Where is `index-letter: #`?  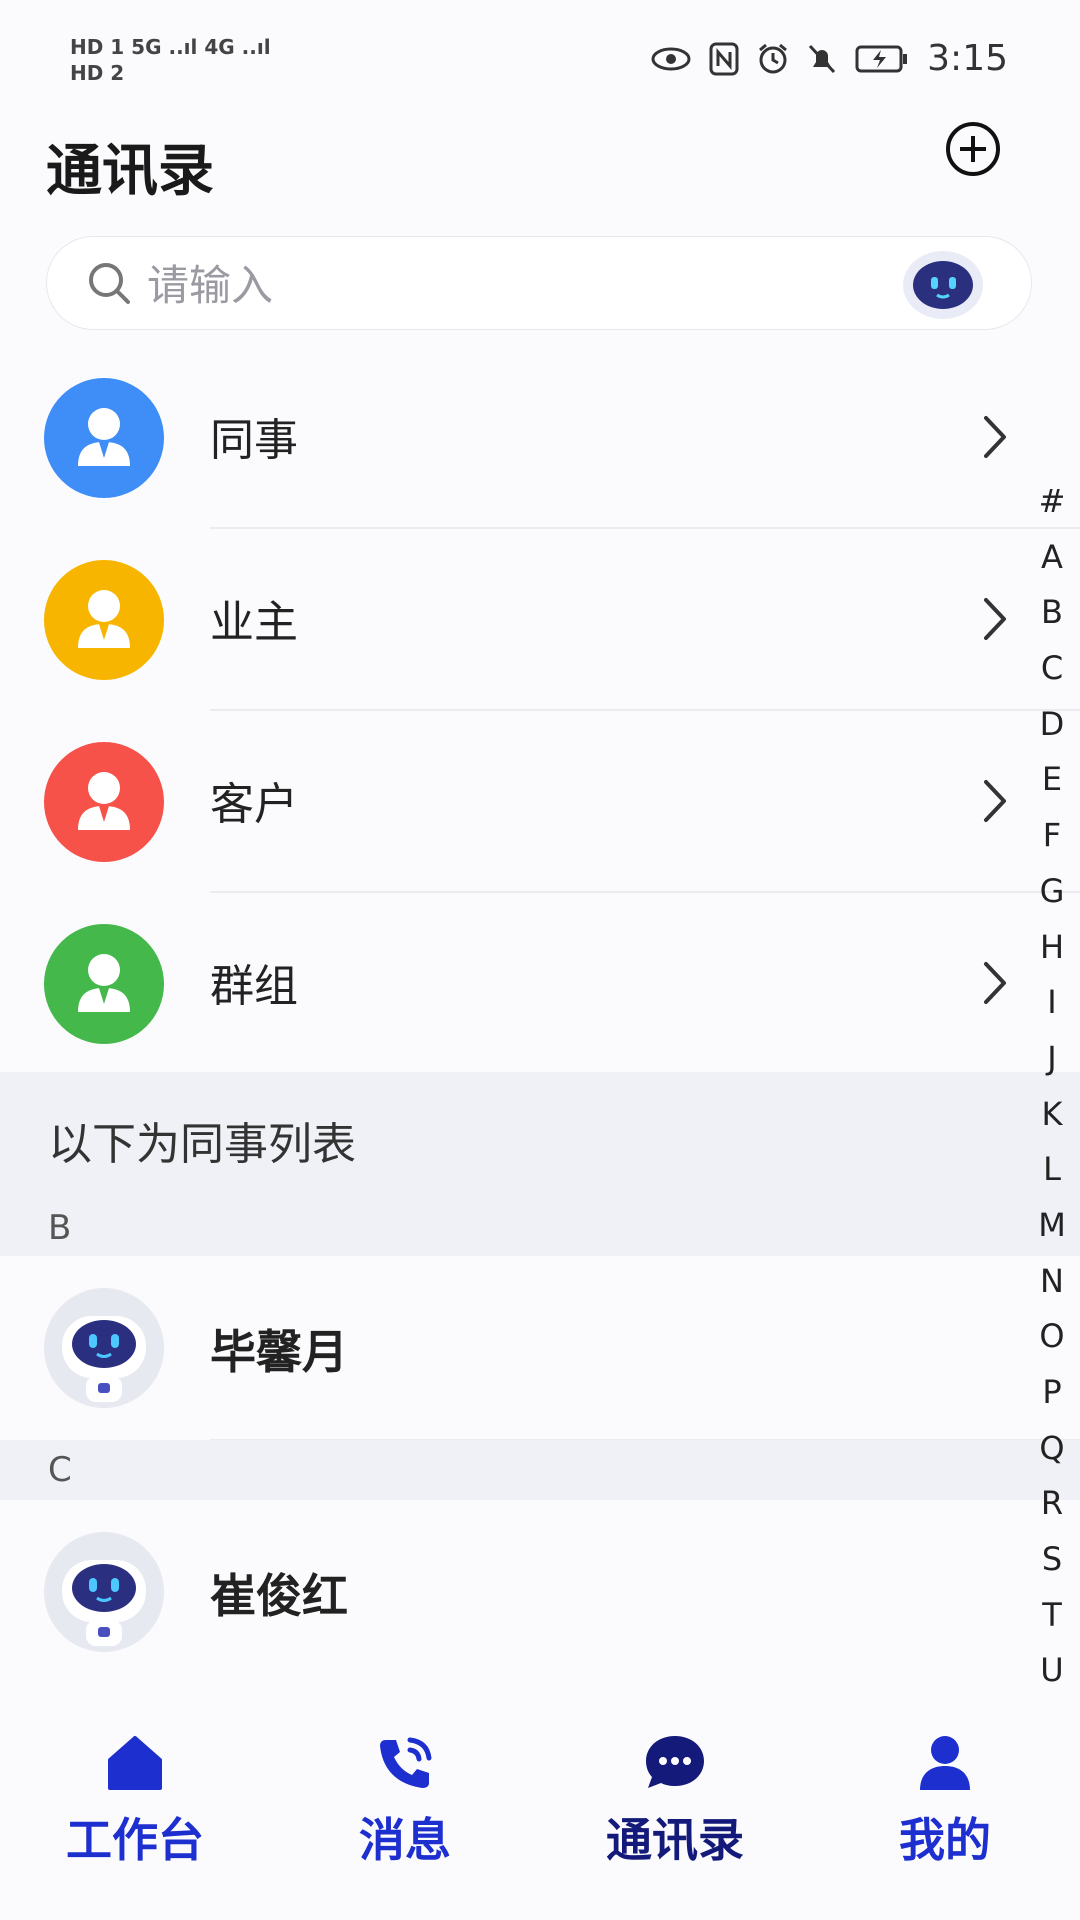 index-letter: # is located at coordinates (1052, 502).